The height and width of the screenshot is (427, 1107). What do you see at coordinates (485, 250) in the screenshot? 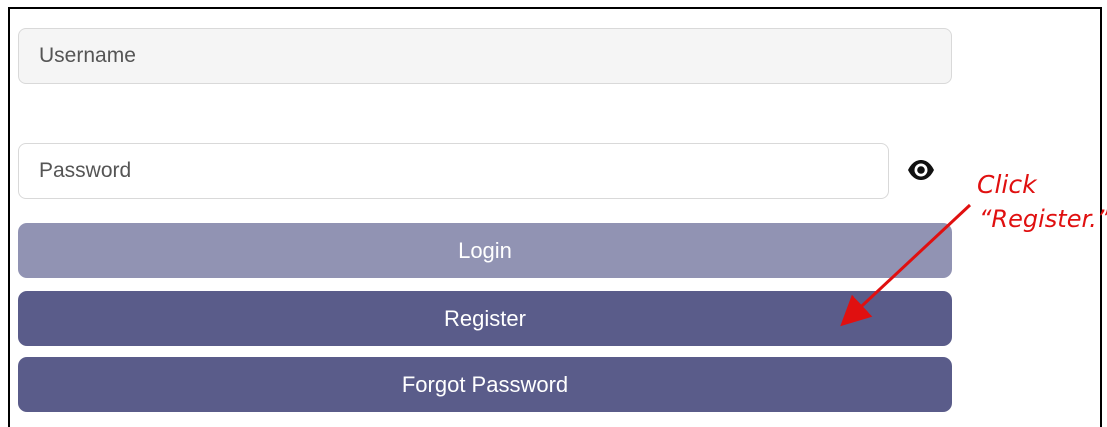
I see `login-button: Login` at bounding box center [485, 250].